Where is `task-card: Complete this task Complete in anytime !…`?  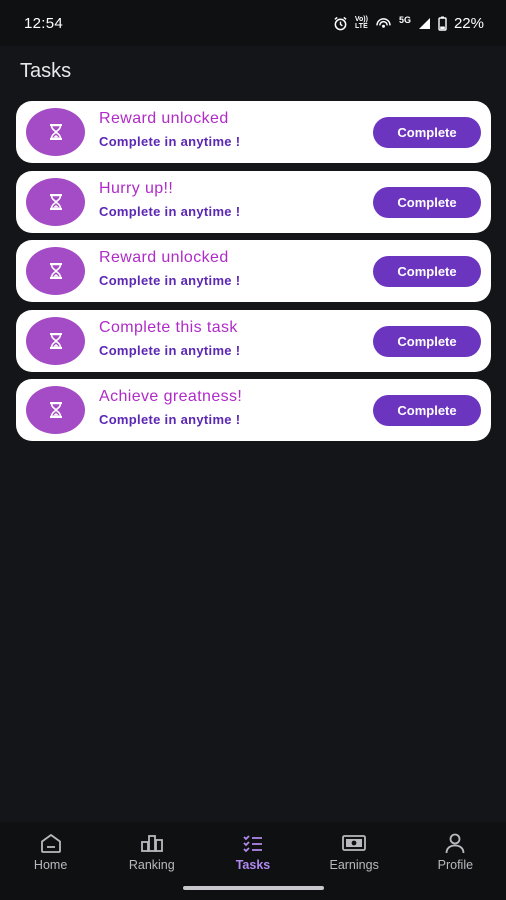 task-card: Complete this task Complete in anytime !… is located at coordinates (253, 340).